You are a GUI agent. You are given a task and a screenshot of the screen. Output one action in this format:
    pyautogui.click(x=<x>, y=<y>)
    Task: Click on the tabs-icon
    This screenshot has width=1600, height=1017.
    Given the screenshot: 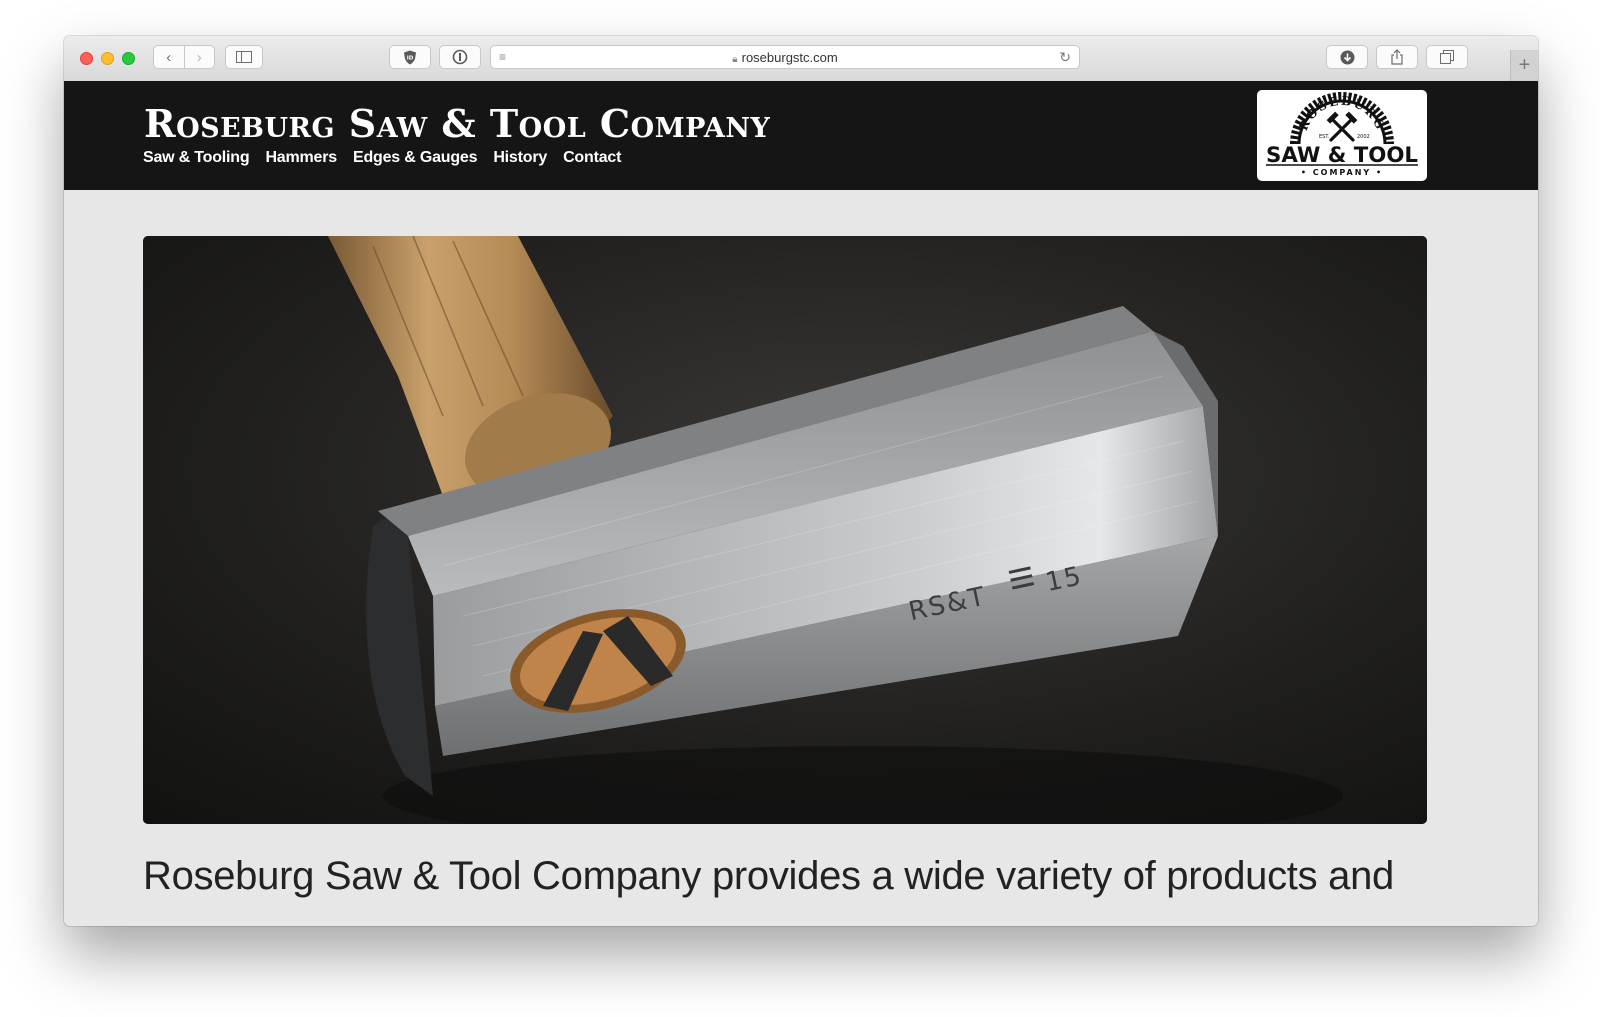 What is the action you would take?
    pyautogui.click(x=1447, y=57)
    